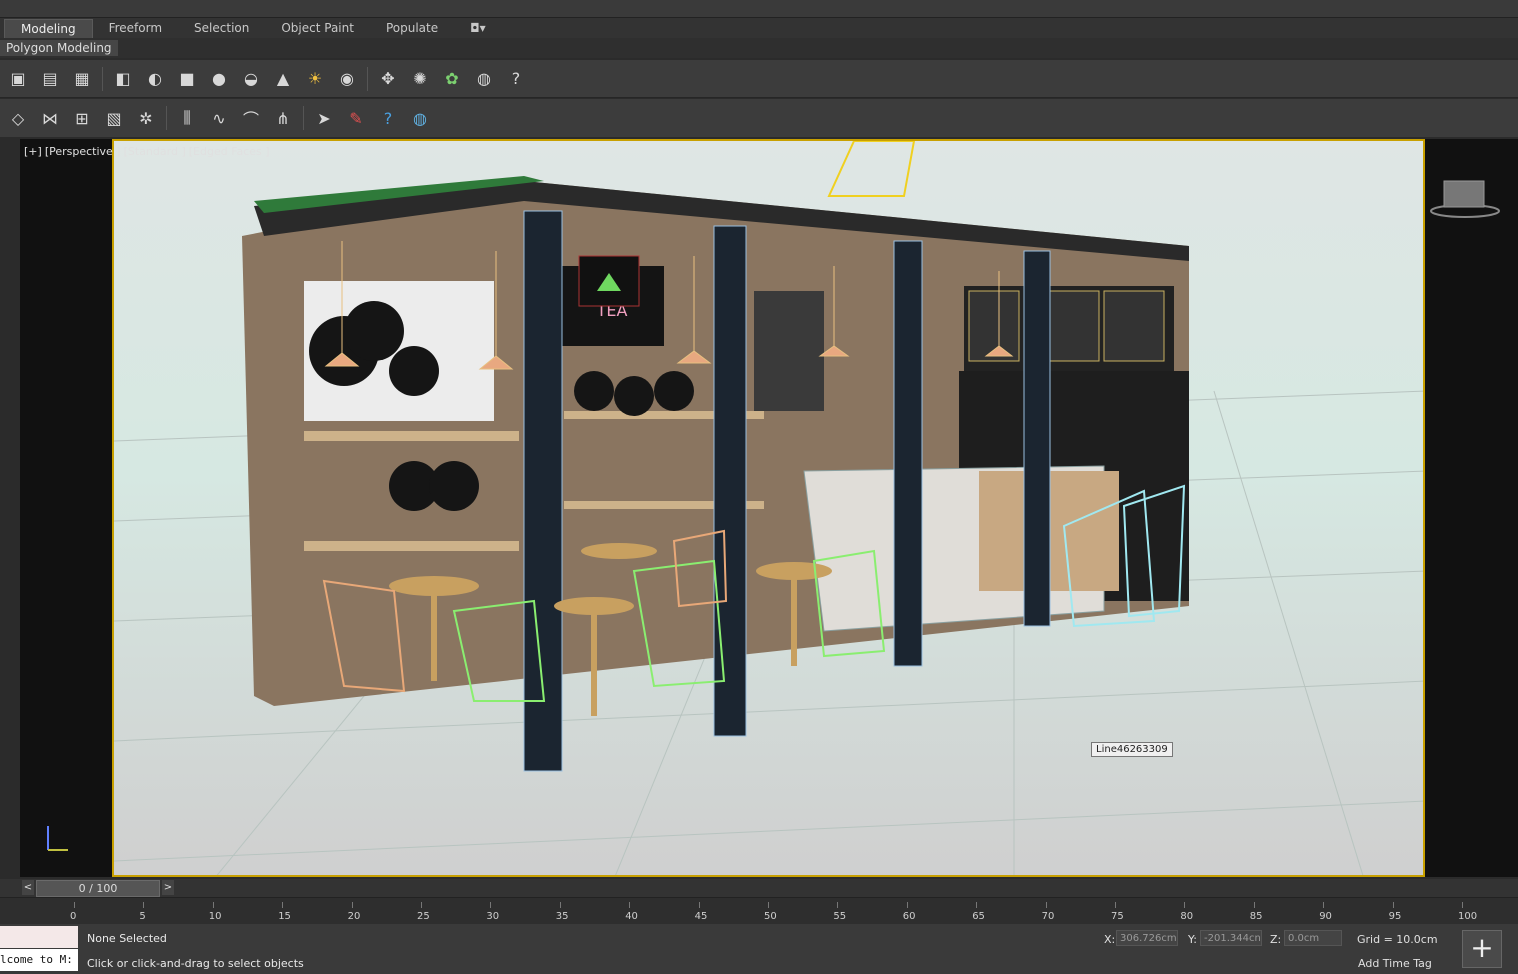 This screenshot has width=1518, height=974. I want to click on timeline-tick-label: 90, so click(1325, 916).